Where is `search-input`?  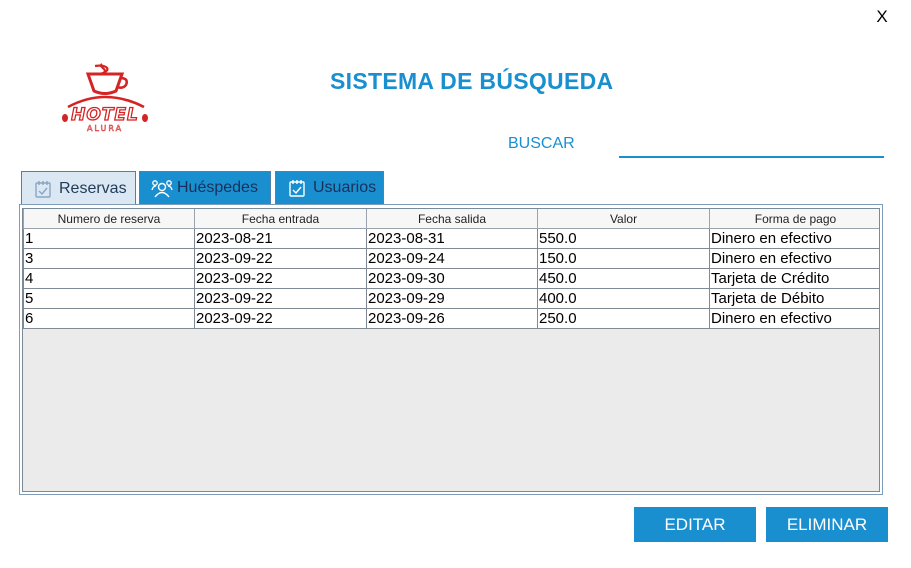 search-input is located at coordinates (751, 146).